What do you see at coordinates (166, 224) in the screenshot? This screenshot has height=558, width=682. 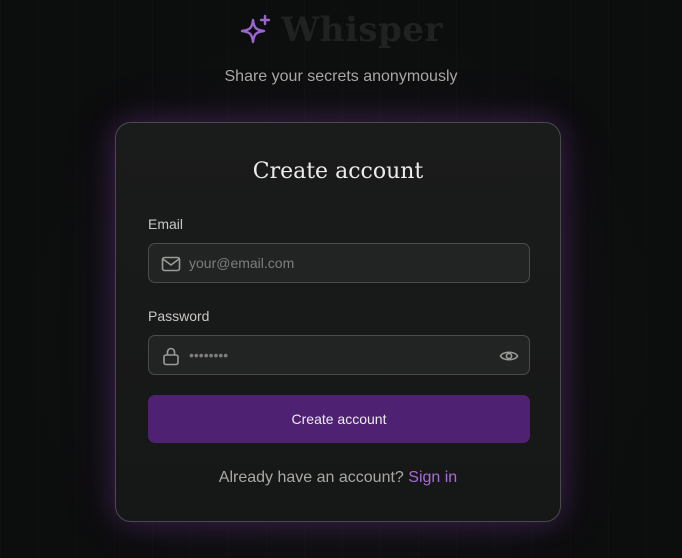 I see `email-label: Email` at bounding box center [166, 224].